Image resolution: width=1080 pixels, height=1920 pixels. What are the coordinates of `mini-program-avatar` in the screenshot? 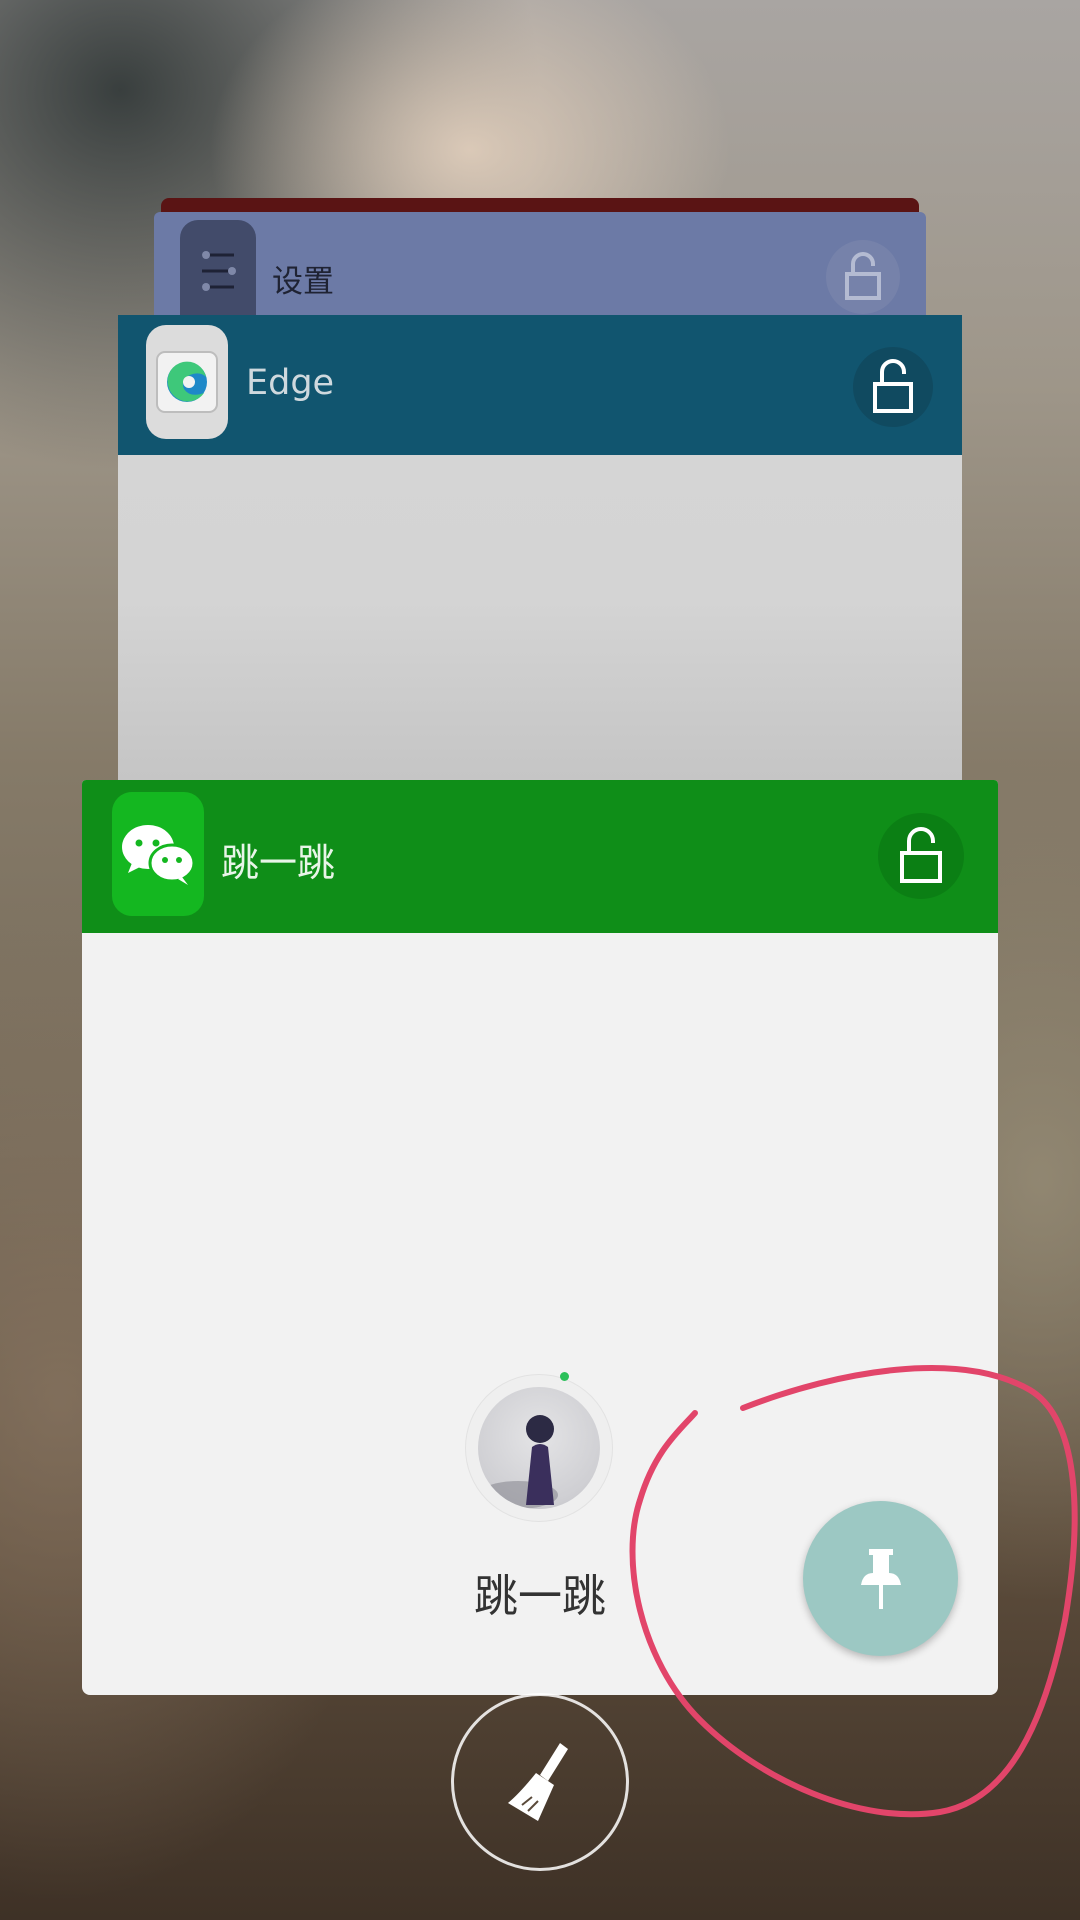 It's located at (539, 1448).